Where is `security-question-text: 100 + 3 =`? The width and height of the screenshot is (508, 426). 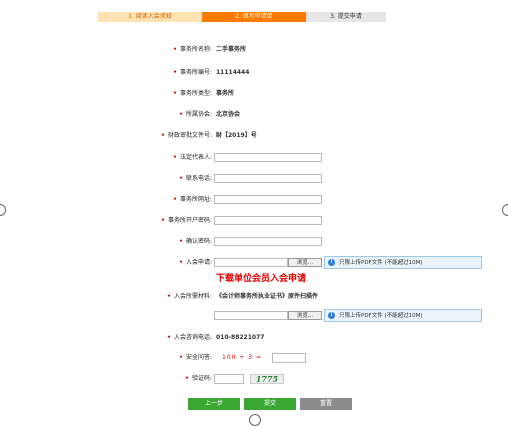 security-question-text: 100 + 3 = is located at coordinates (242, 357).